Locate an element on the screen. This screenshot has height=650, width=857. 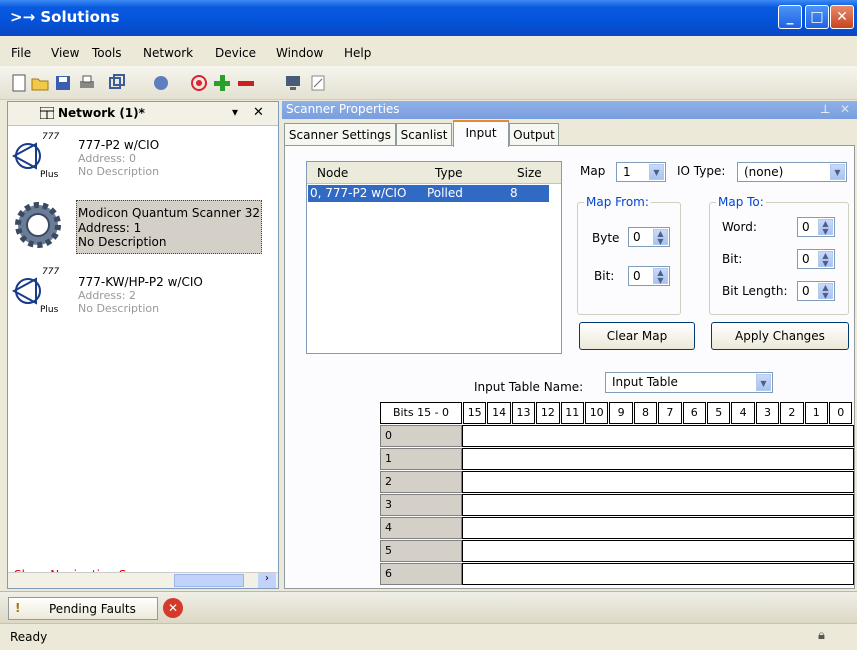
input-table-name-select: Input Table ▼ is located at coordinates (689, 382).